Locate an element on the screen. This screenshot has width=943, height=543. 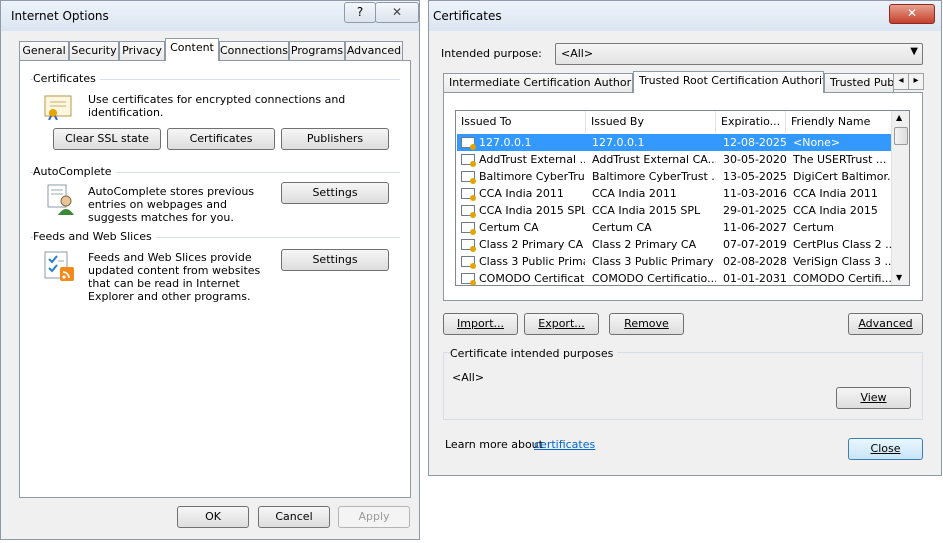
column-header-issued-to: Issued To is located at coordinates (521, 122).